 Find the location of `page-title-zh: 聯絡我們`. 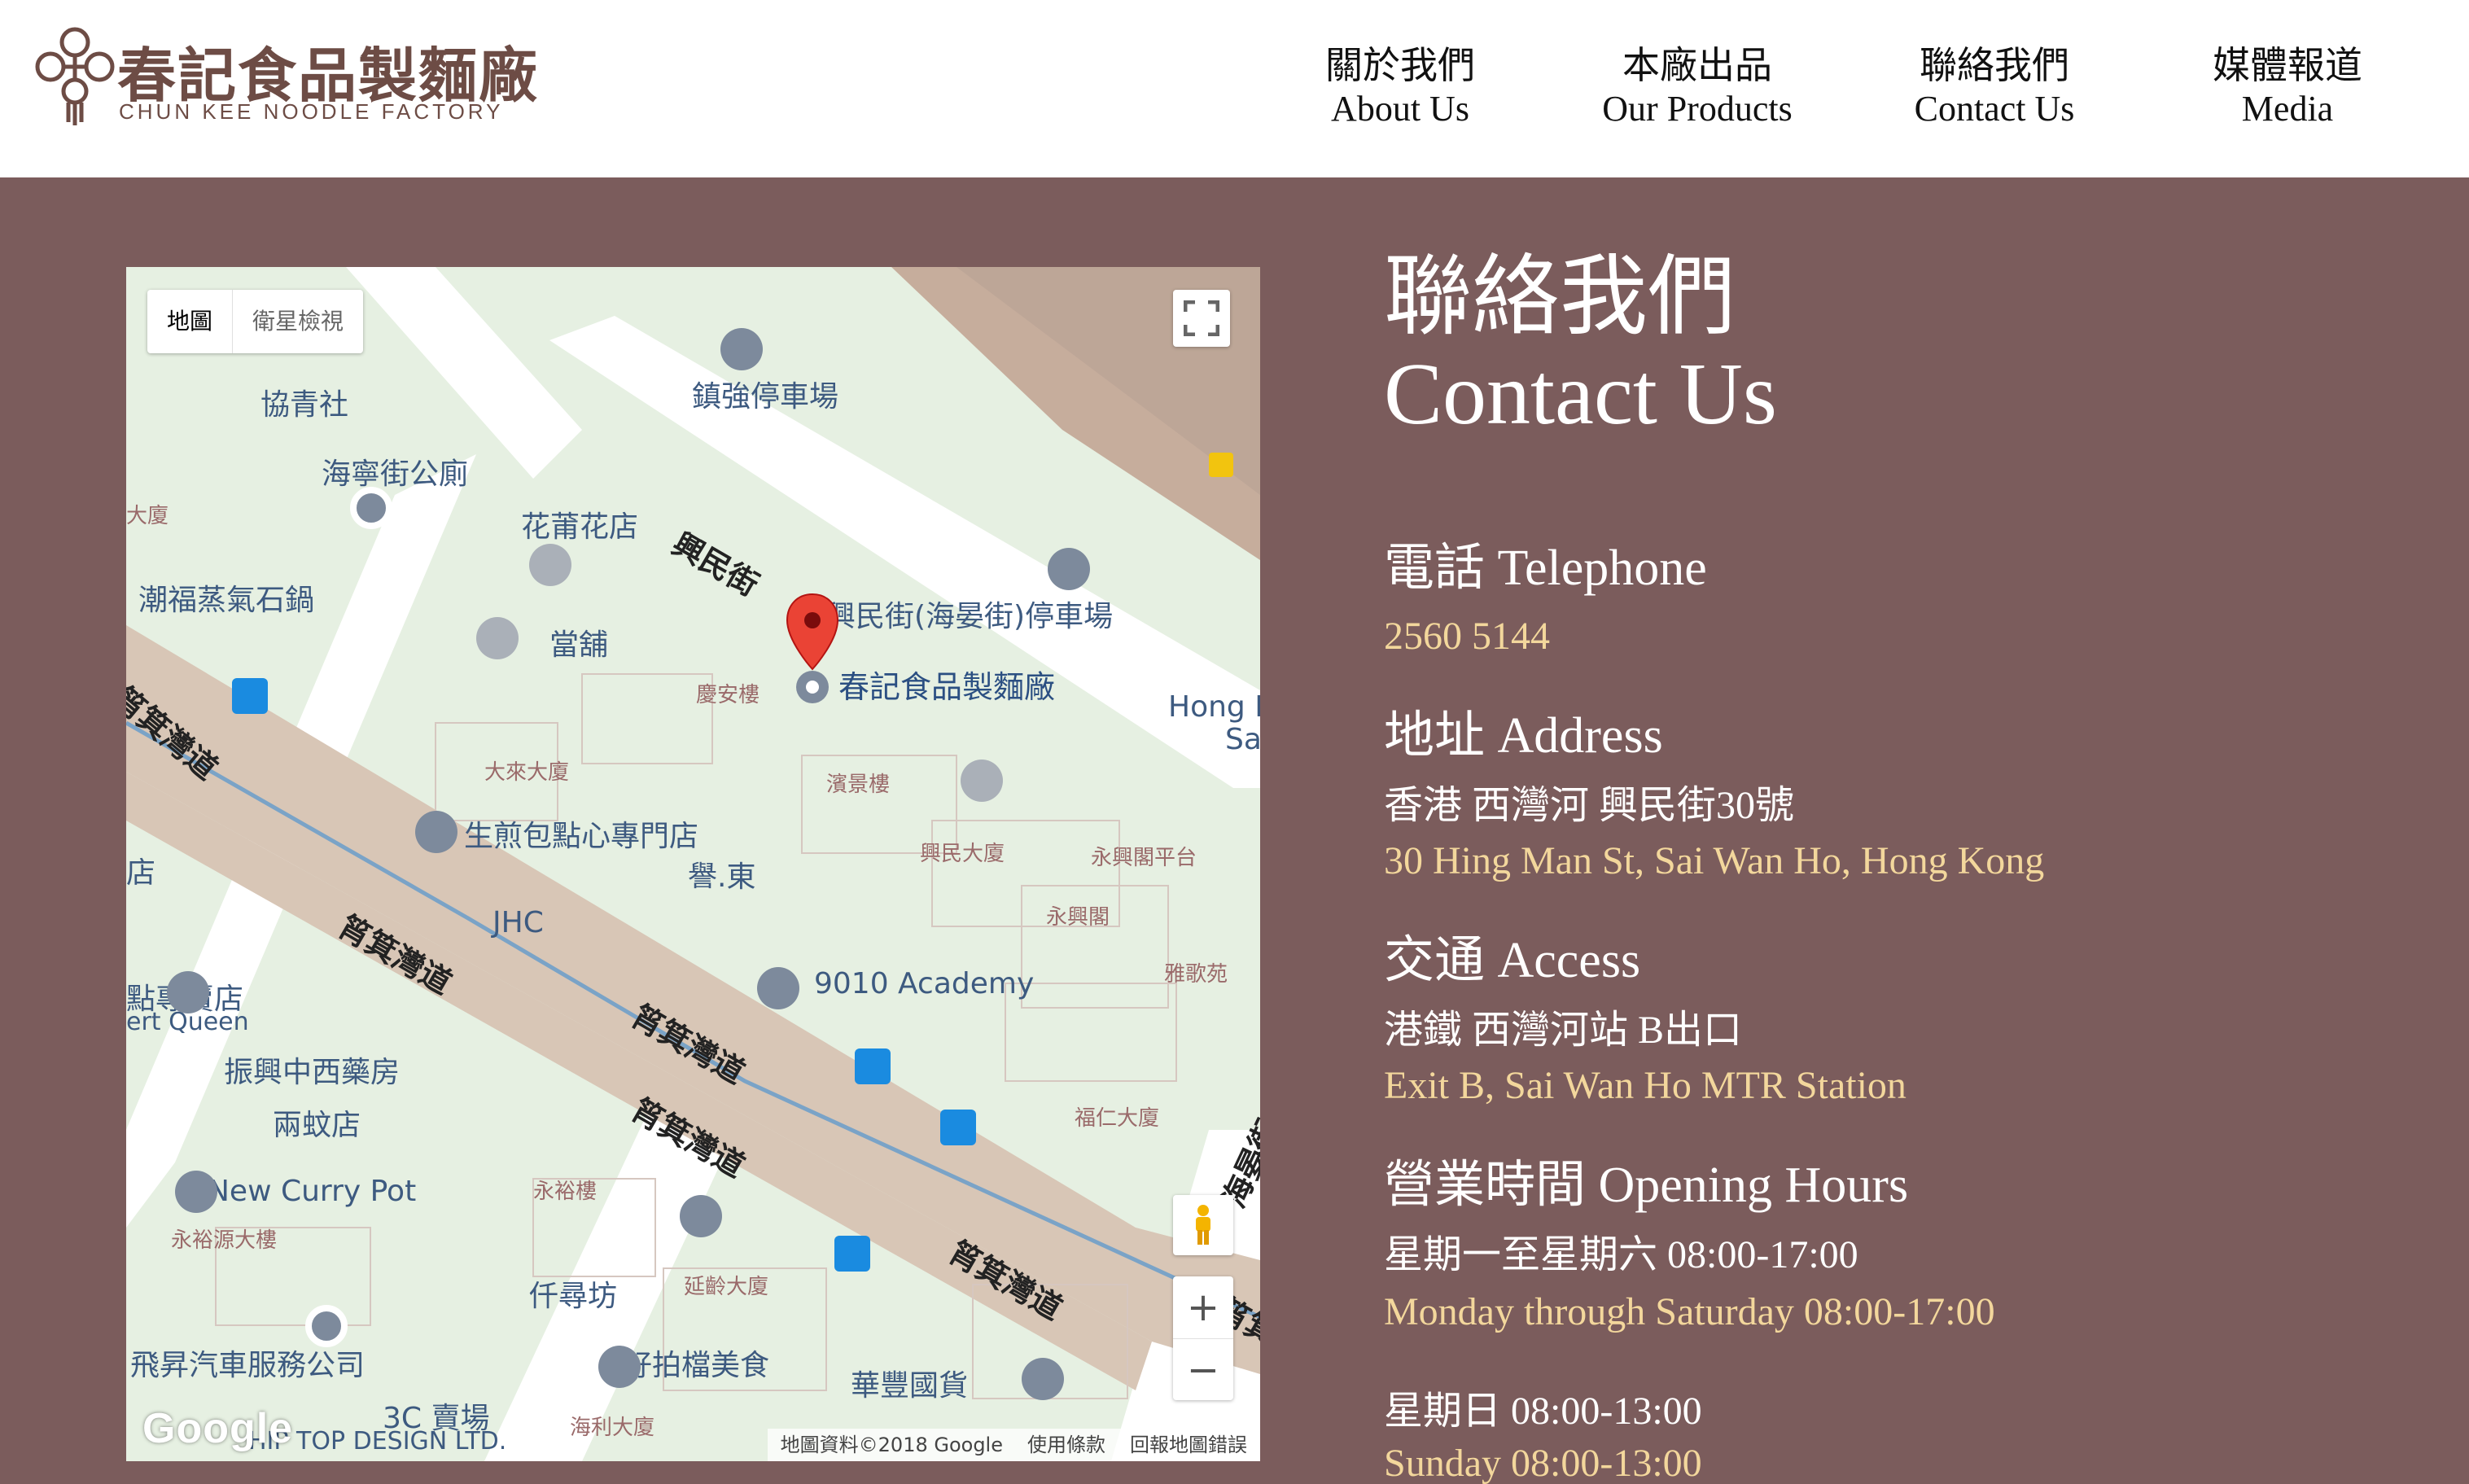

page-title-zh: 聯絡我們 is located at coordinates (1560, 297).